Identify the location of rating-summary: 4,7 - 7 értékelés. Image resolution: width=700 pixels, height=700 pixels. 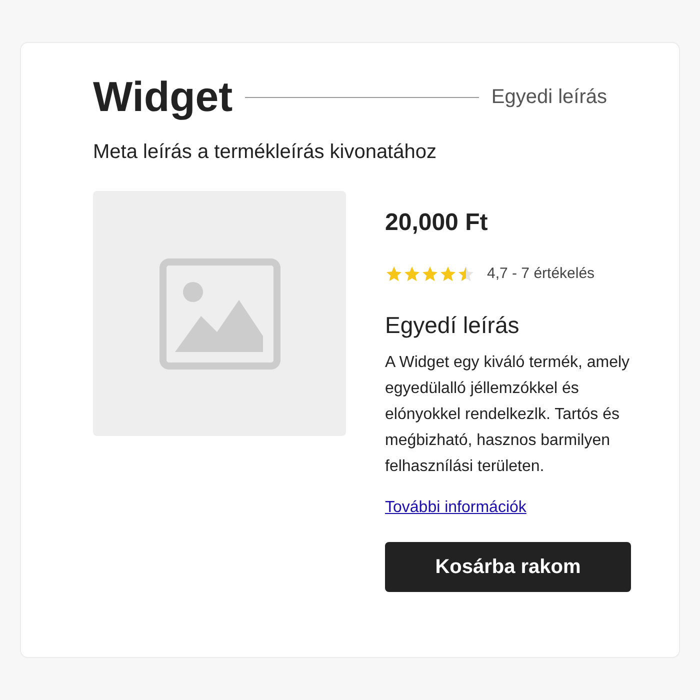
(541, 274).